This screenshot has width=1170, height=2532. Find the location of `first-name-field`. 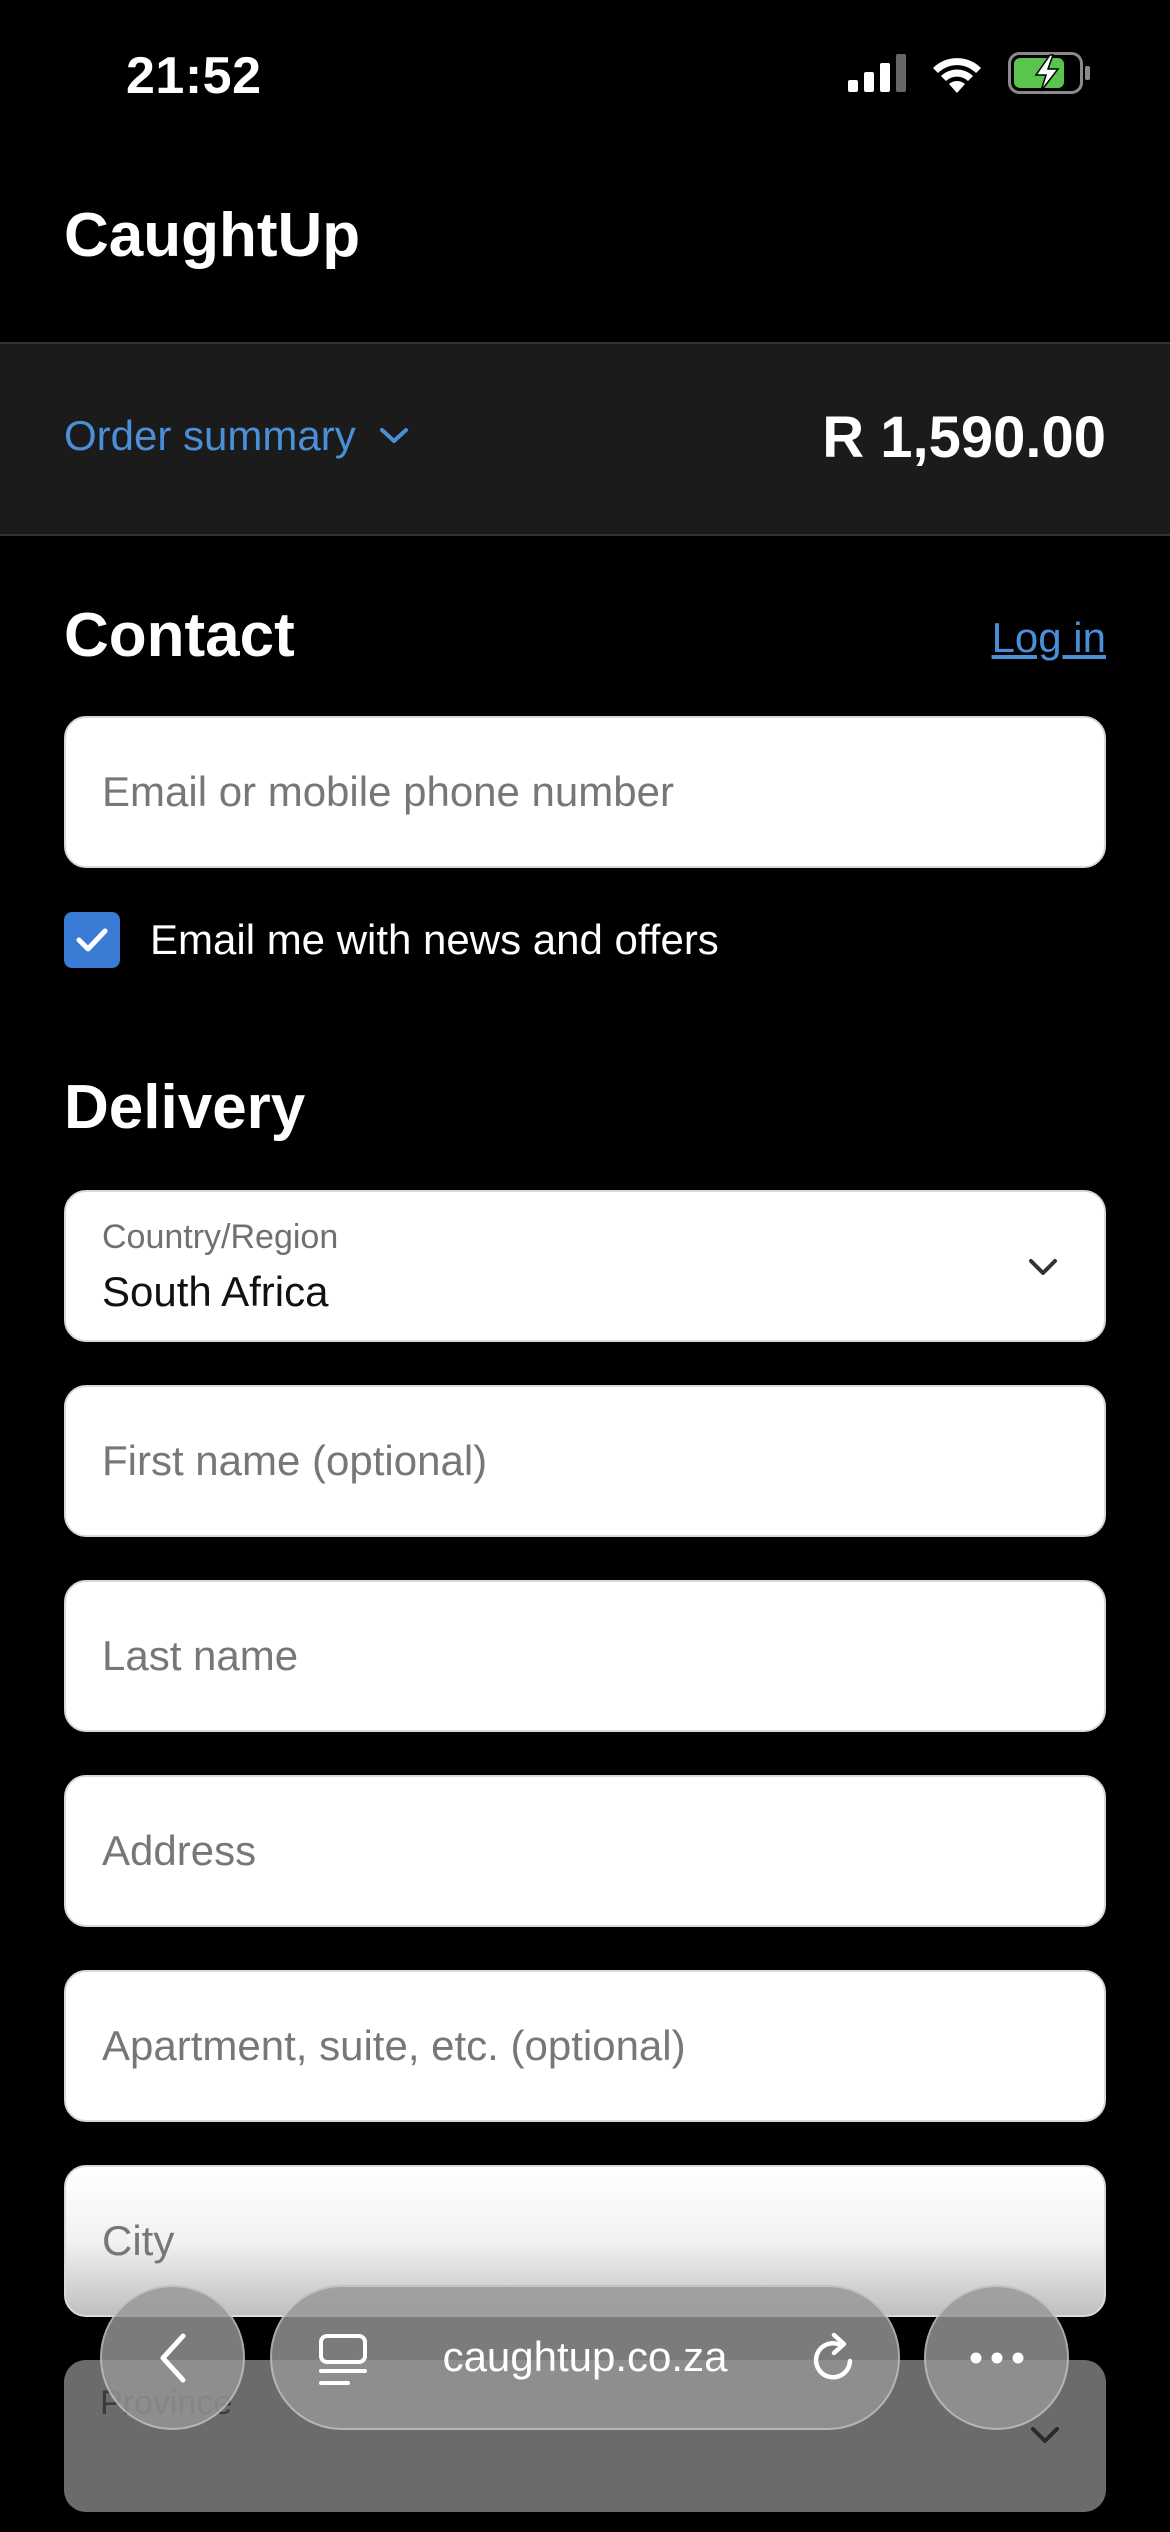

first-name-field is located at coordinates (585, 1461).